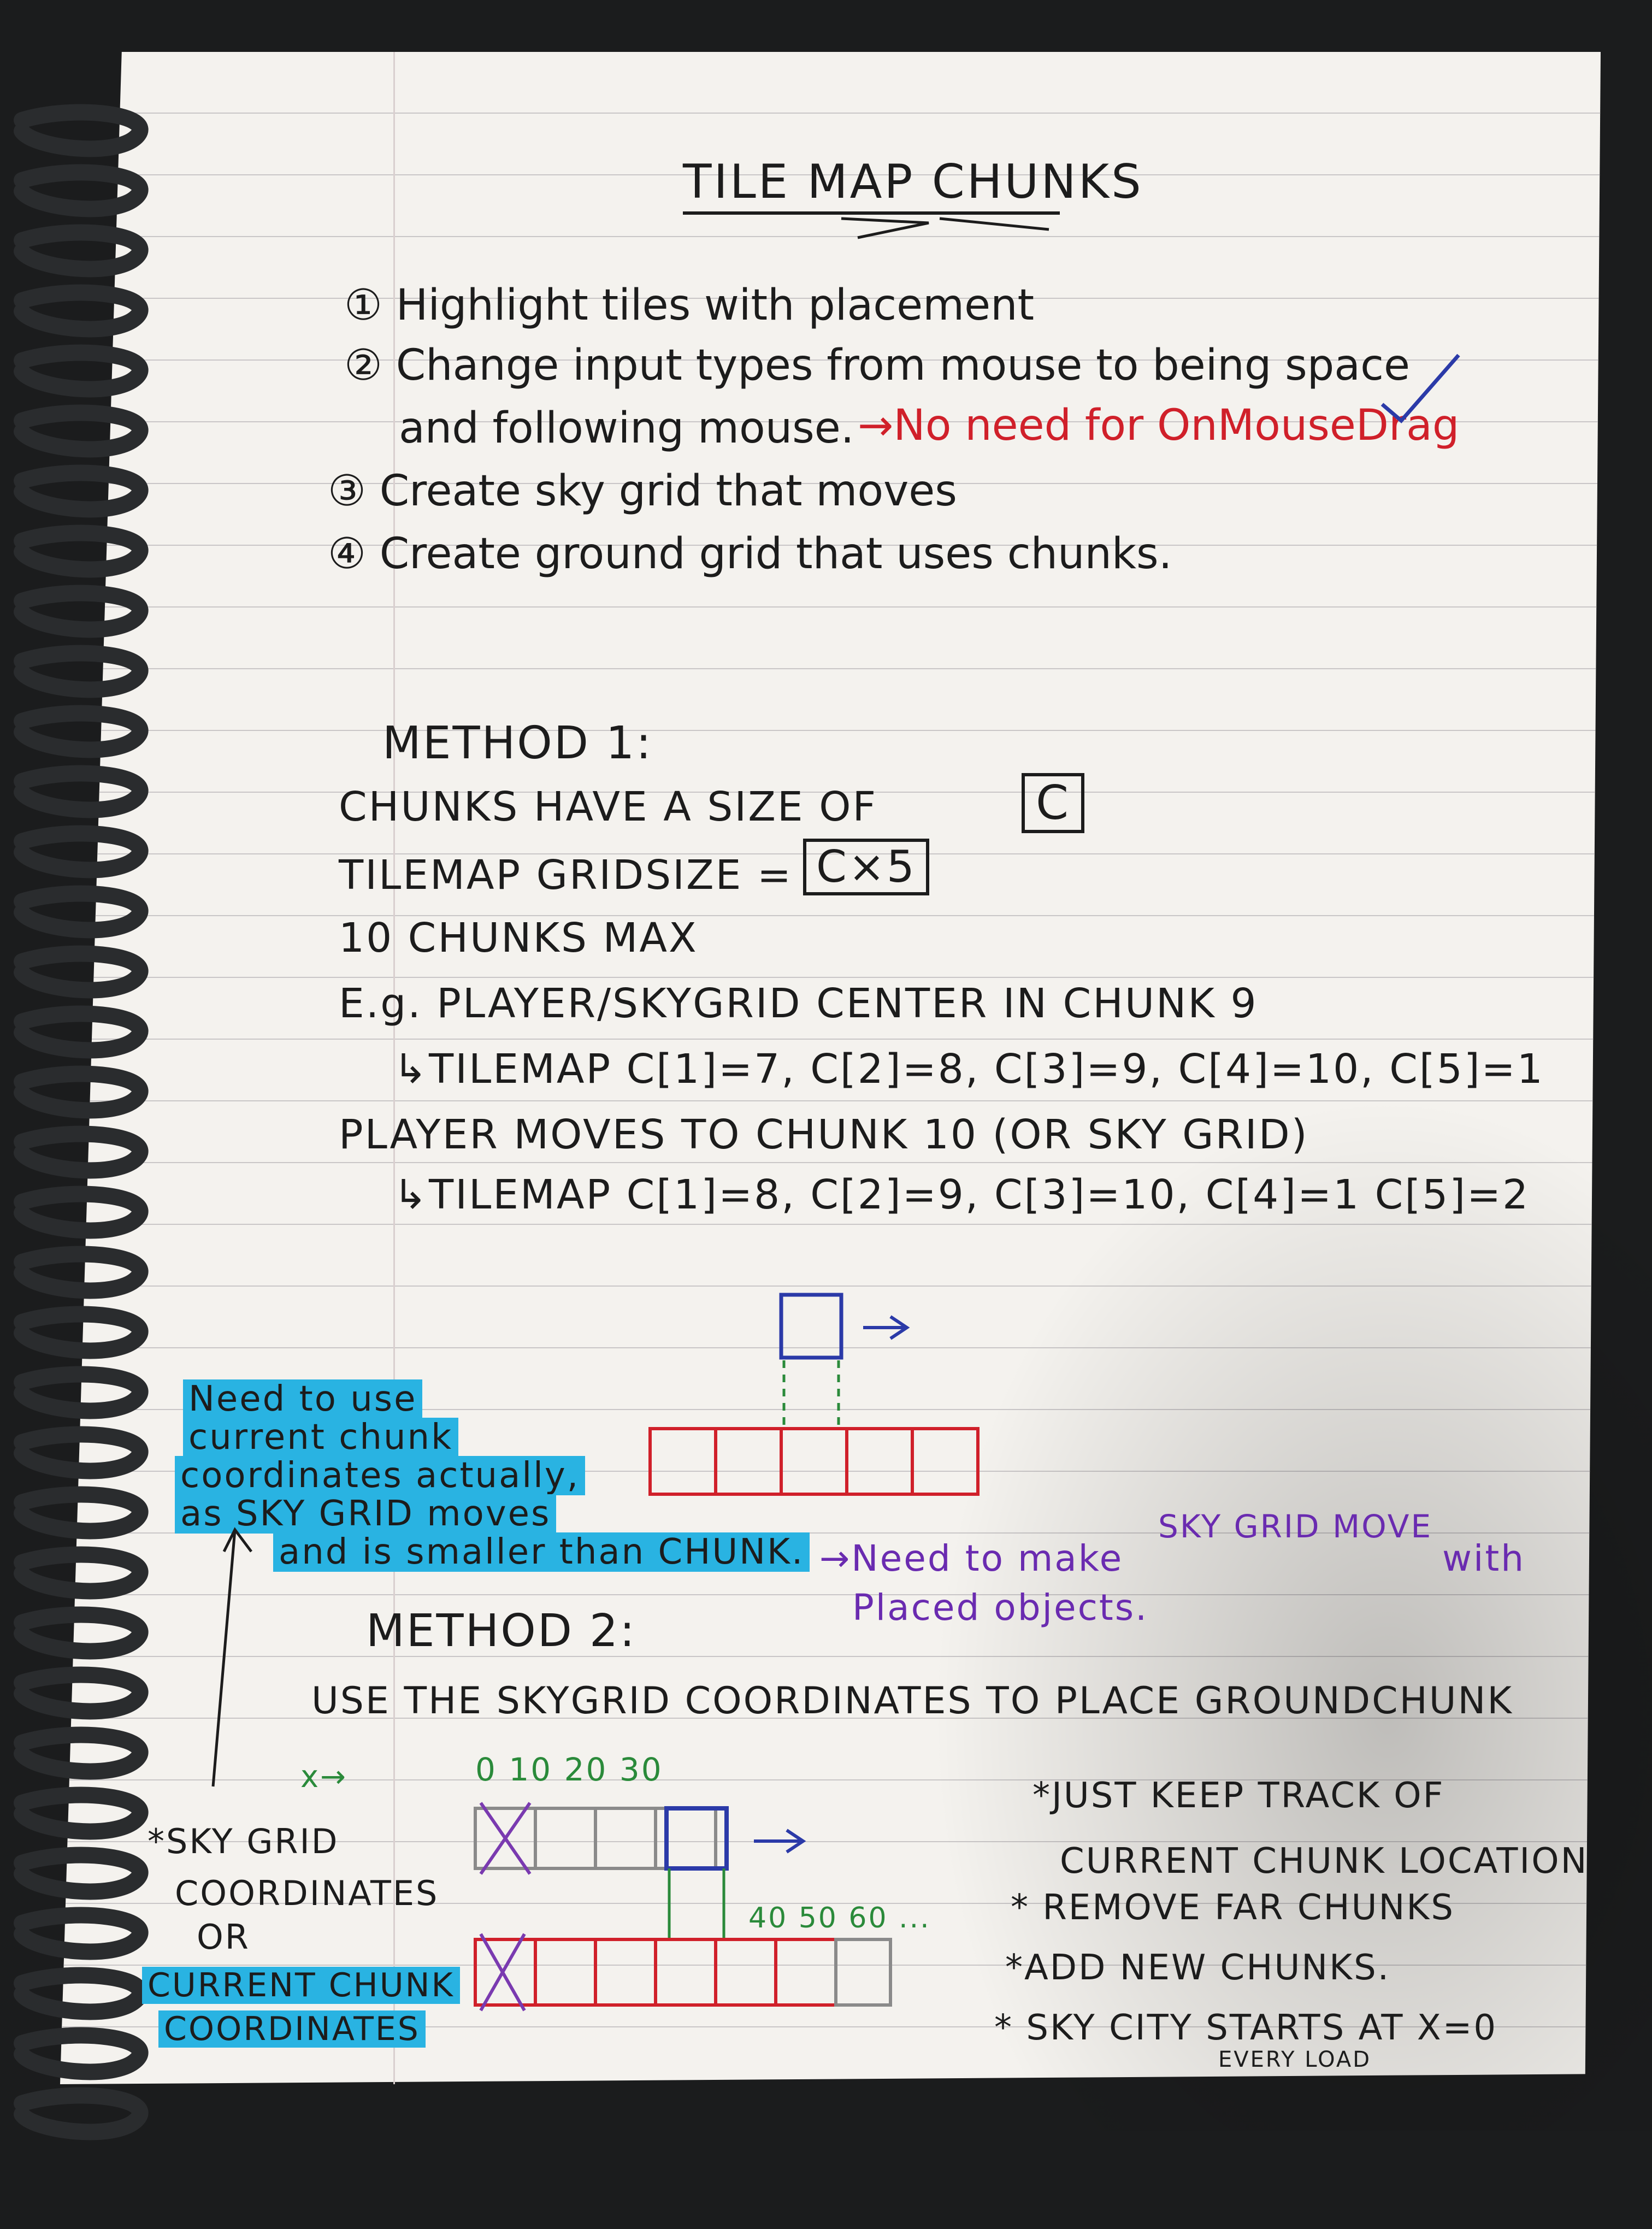 Image resolution: width=1652 pixels, height=2229 pixels. What do you see at coordinates (642, 491) in the screenshot?
I see `todo-item-3: ③ Create sky grid that moves` at bounding box center [642, 491].